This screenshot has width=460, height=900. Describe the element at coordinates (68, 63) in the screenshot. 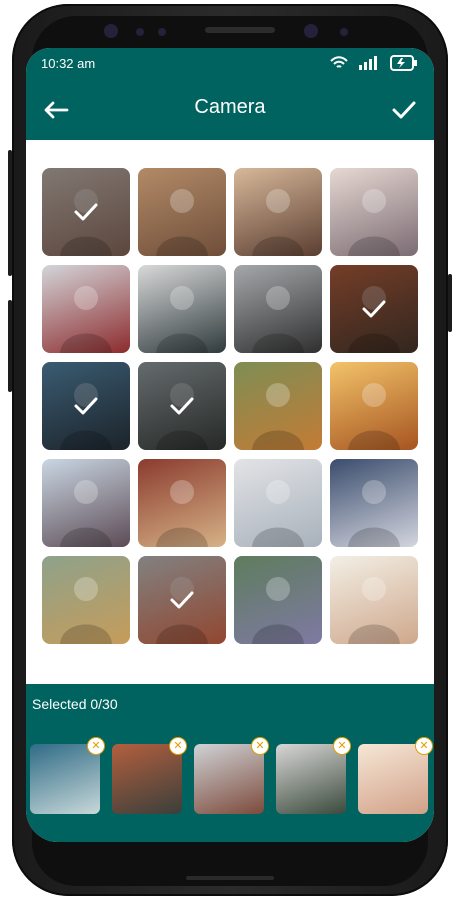

I see `status-time: 10:32 am` at that location.